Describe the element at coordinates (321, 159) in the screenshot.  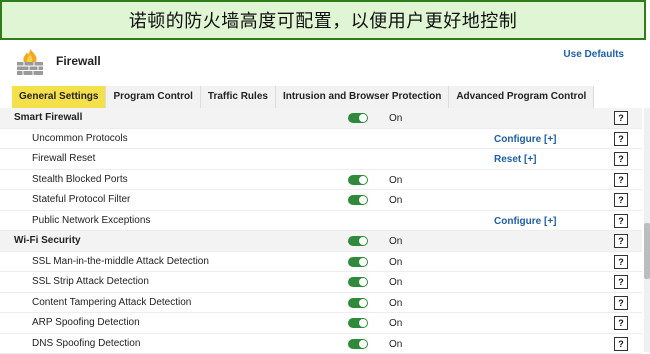
I see `setting-row-firewall-reset: Firewall Reset Reset [+] ?` at that location.